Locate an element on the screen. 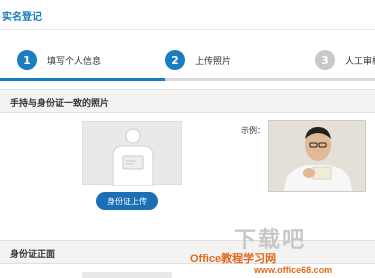 The height and width of the screenshot is (278, 375). step-2: 2 上传照片 is located at coordinates (198, 60).